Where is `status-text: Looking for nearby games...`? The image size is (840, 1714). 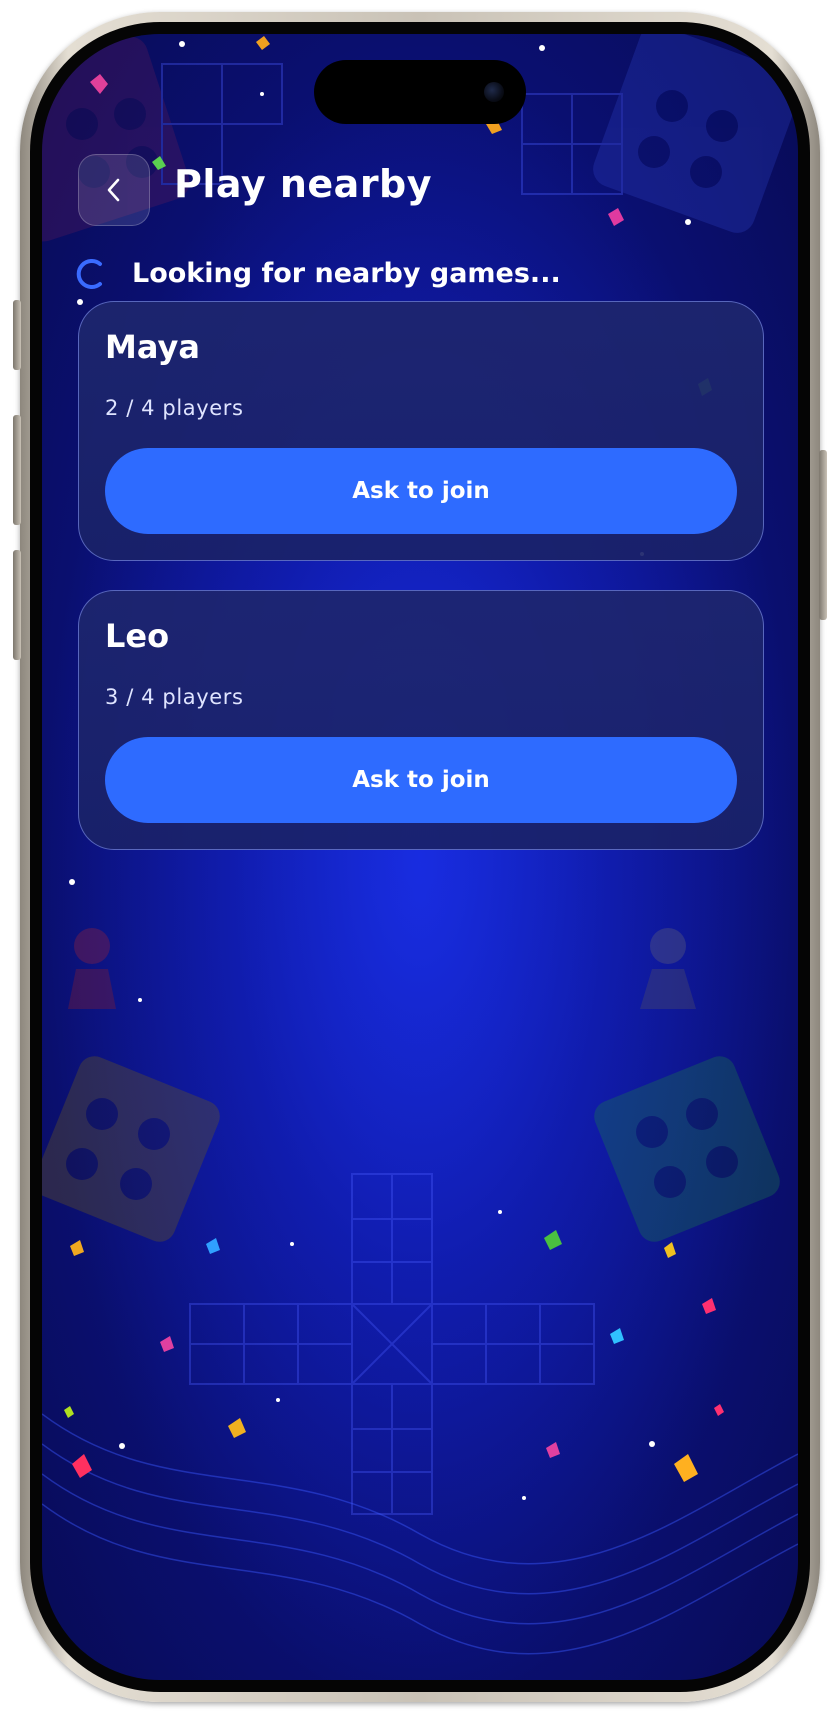 status-text: Looking for nearby games... is located at coordinates (346, 273).